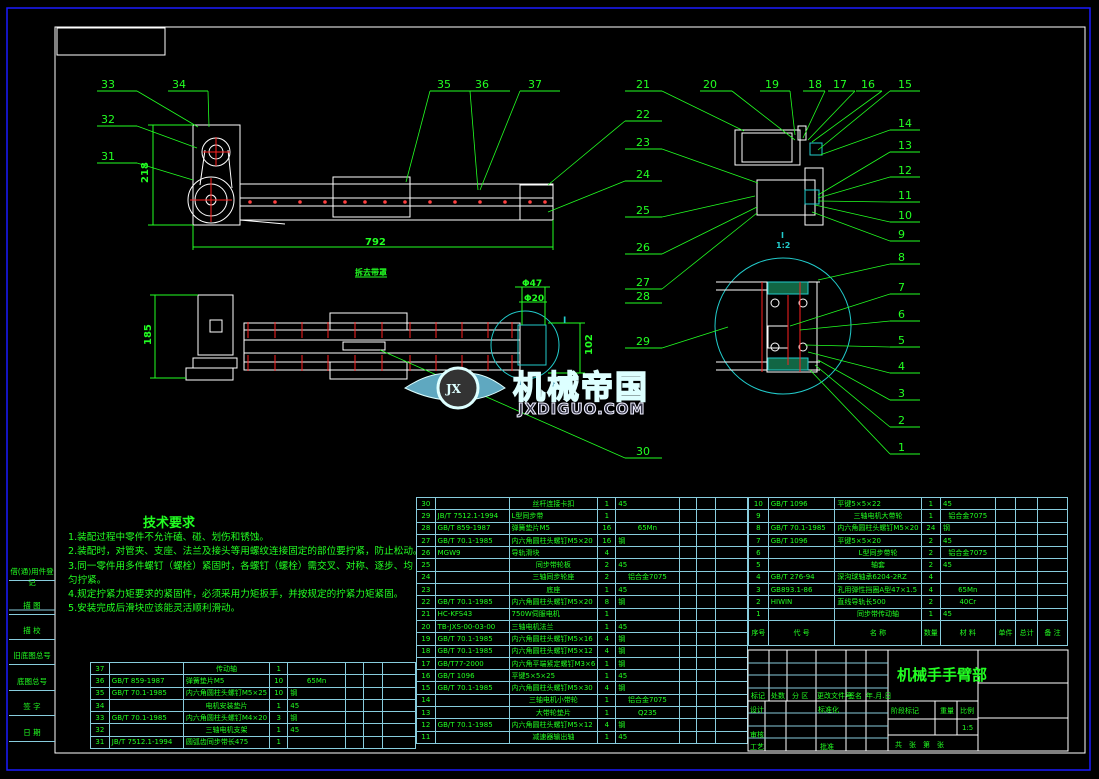 The image size is (1099, 779). Describe the element at coordinates (778, 696) in the screenshot. I see `title-block-1: 处数` at that location.